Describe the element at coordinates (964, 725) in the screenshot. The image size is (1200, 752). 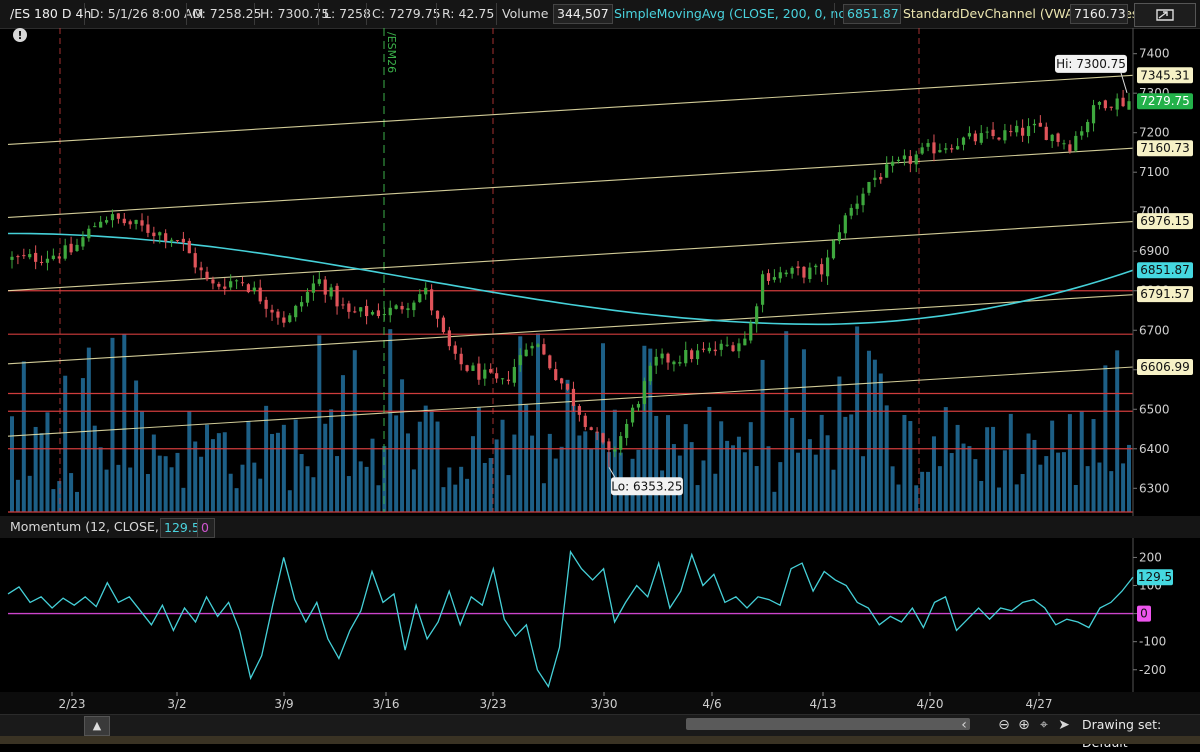
I see `scroll-left-icon: ‹` at that location.